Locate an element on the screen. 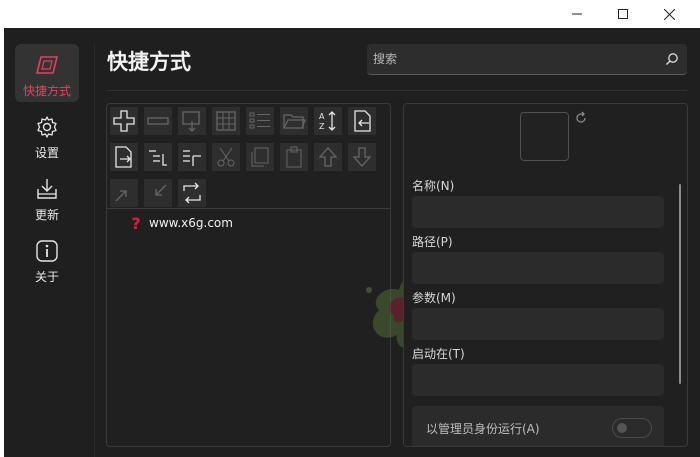 The width and height of the screenshot is (700, 457). maximize-button is located at coordinates (623, 14).